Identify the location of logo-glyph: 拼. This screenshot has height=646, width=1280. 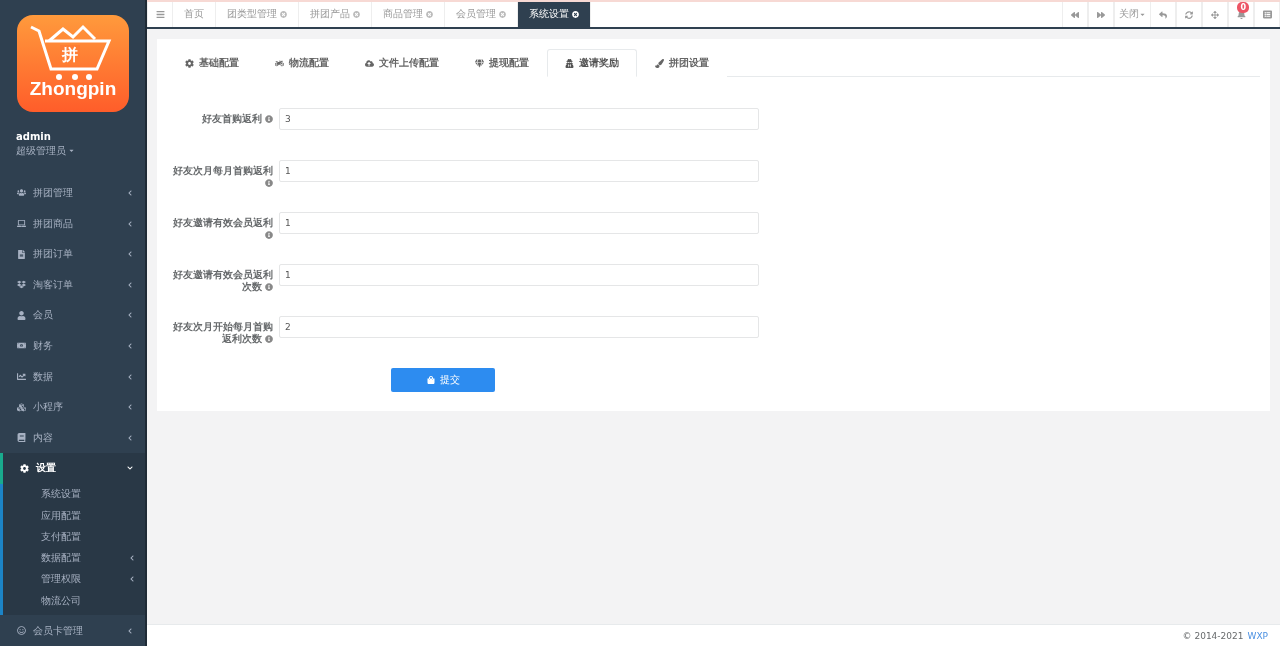
(70, 55).